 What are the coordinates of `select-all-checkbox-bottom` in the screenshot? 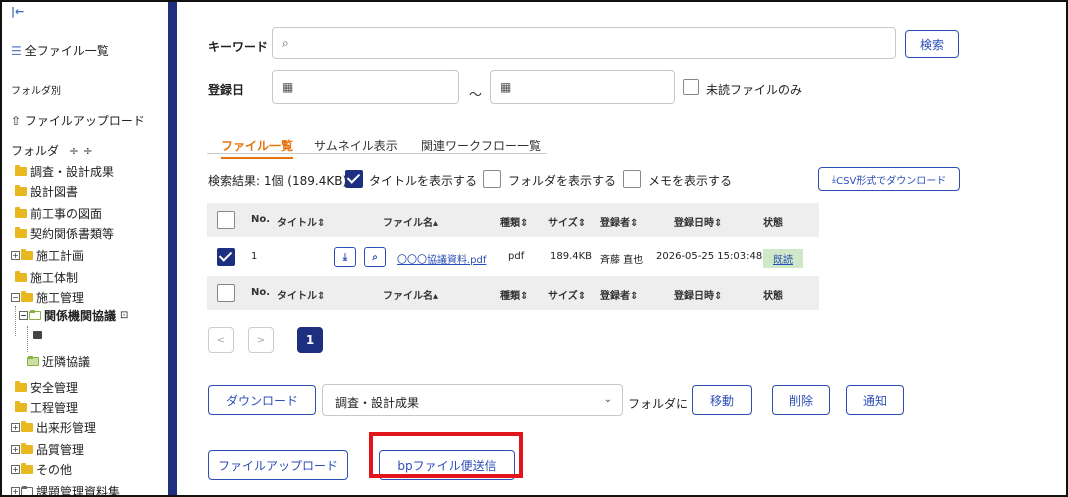 It's located at (226, 293).